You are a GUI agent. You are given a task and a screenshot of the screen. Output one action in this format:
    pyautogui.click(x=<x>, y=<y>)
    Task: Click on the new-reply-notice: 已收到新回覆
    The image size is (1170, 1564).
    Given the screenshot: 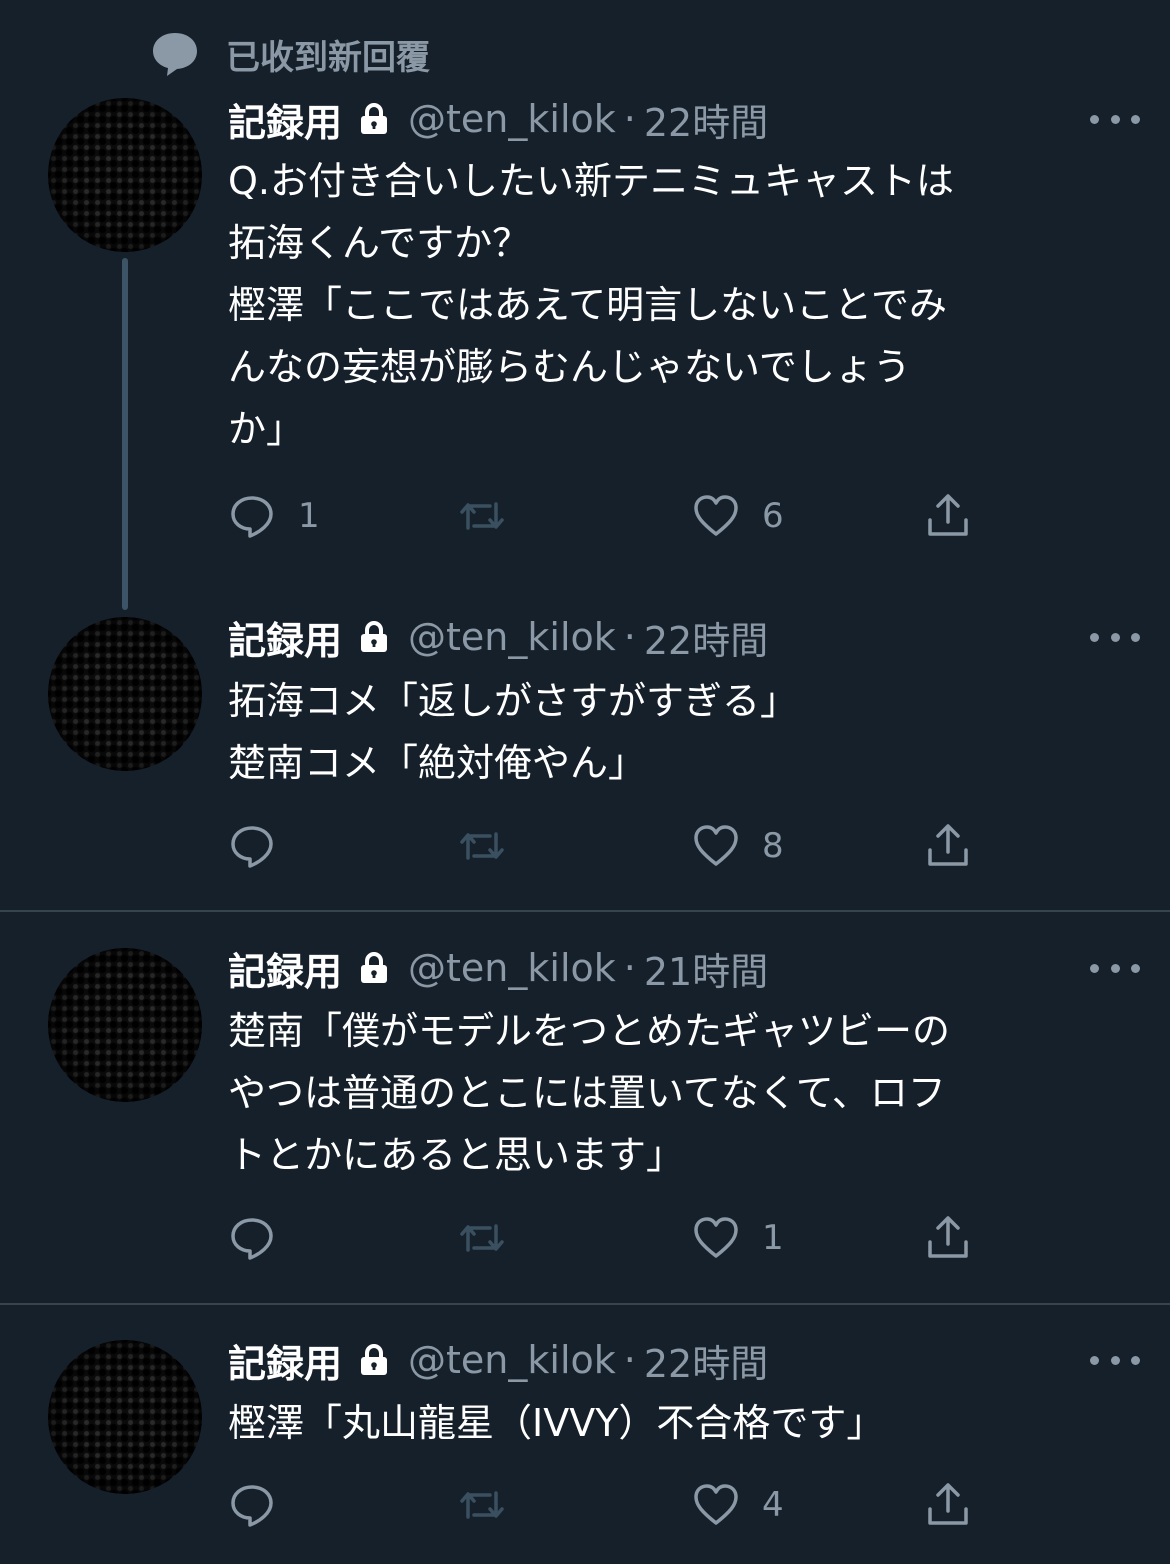 What is the action you would take?
    pyautogui.click(x=290, y=54)
    